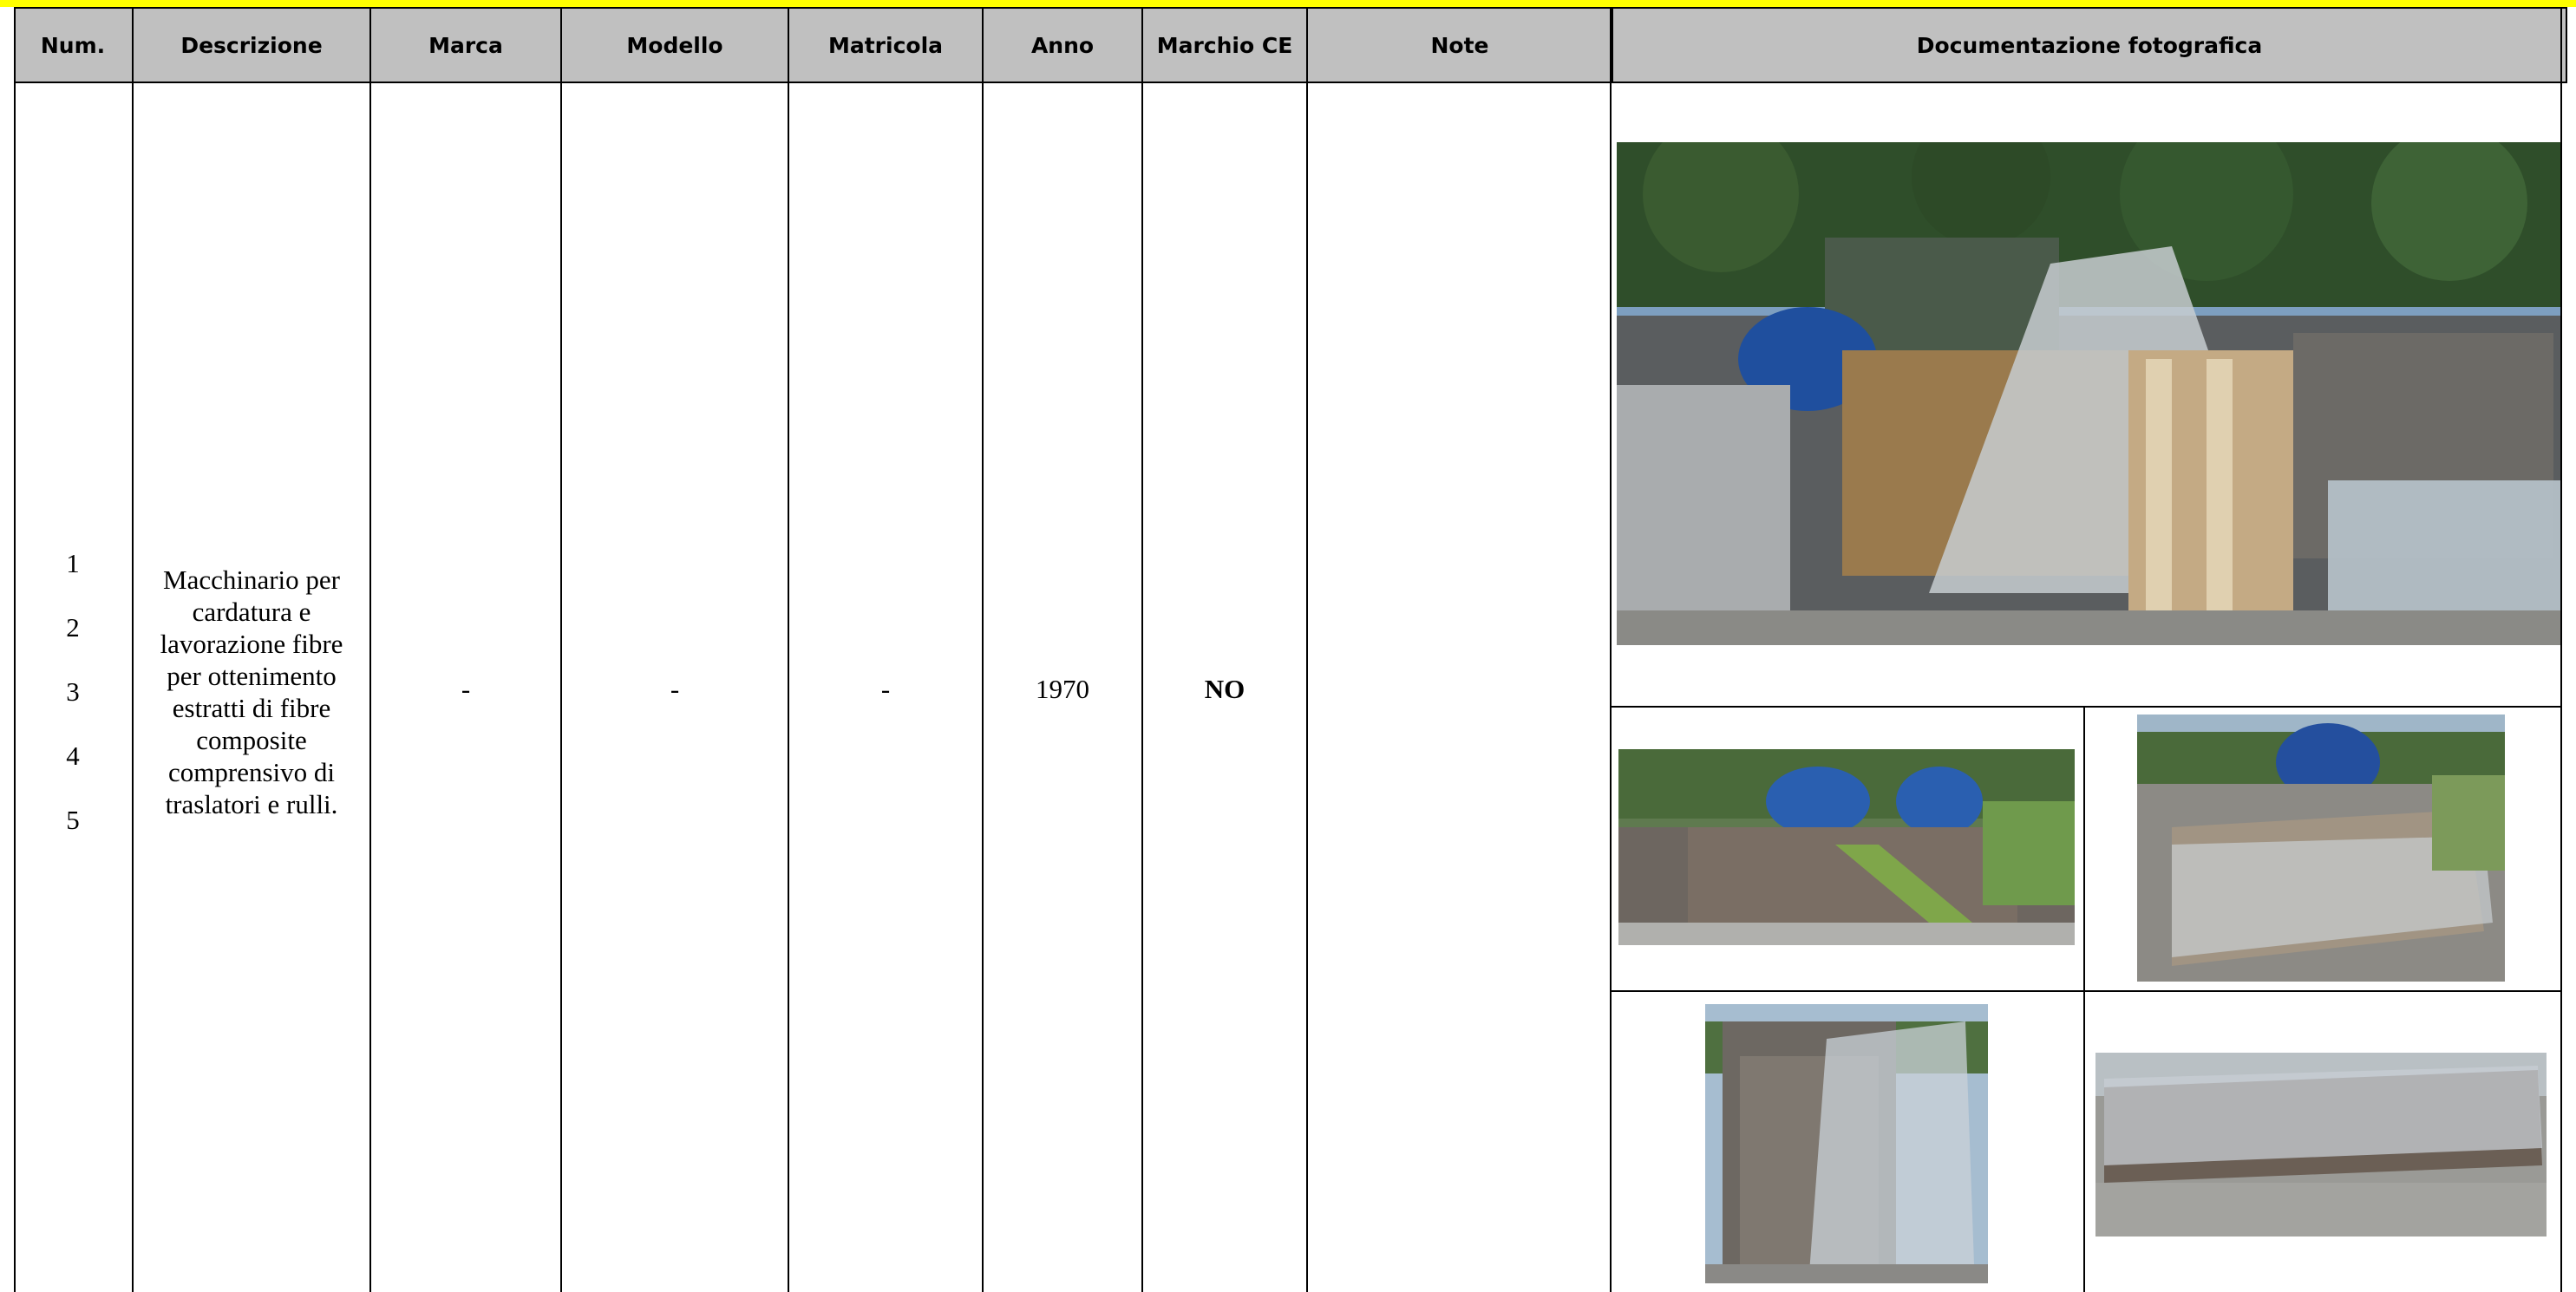 This screenshot has height=1292, width=2576. Describe the element at coordinates (73, 756) in the screenshot. I see `row-number: 4` at that location.